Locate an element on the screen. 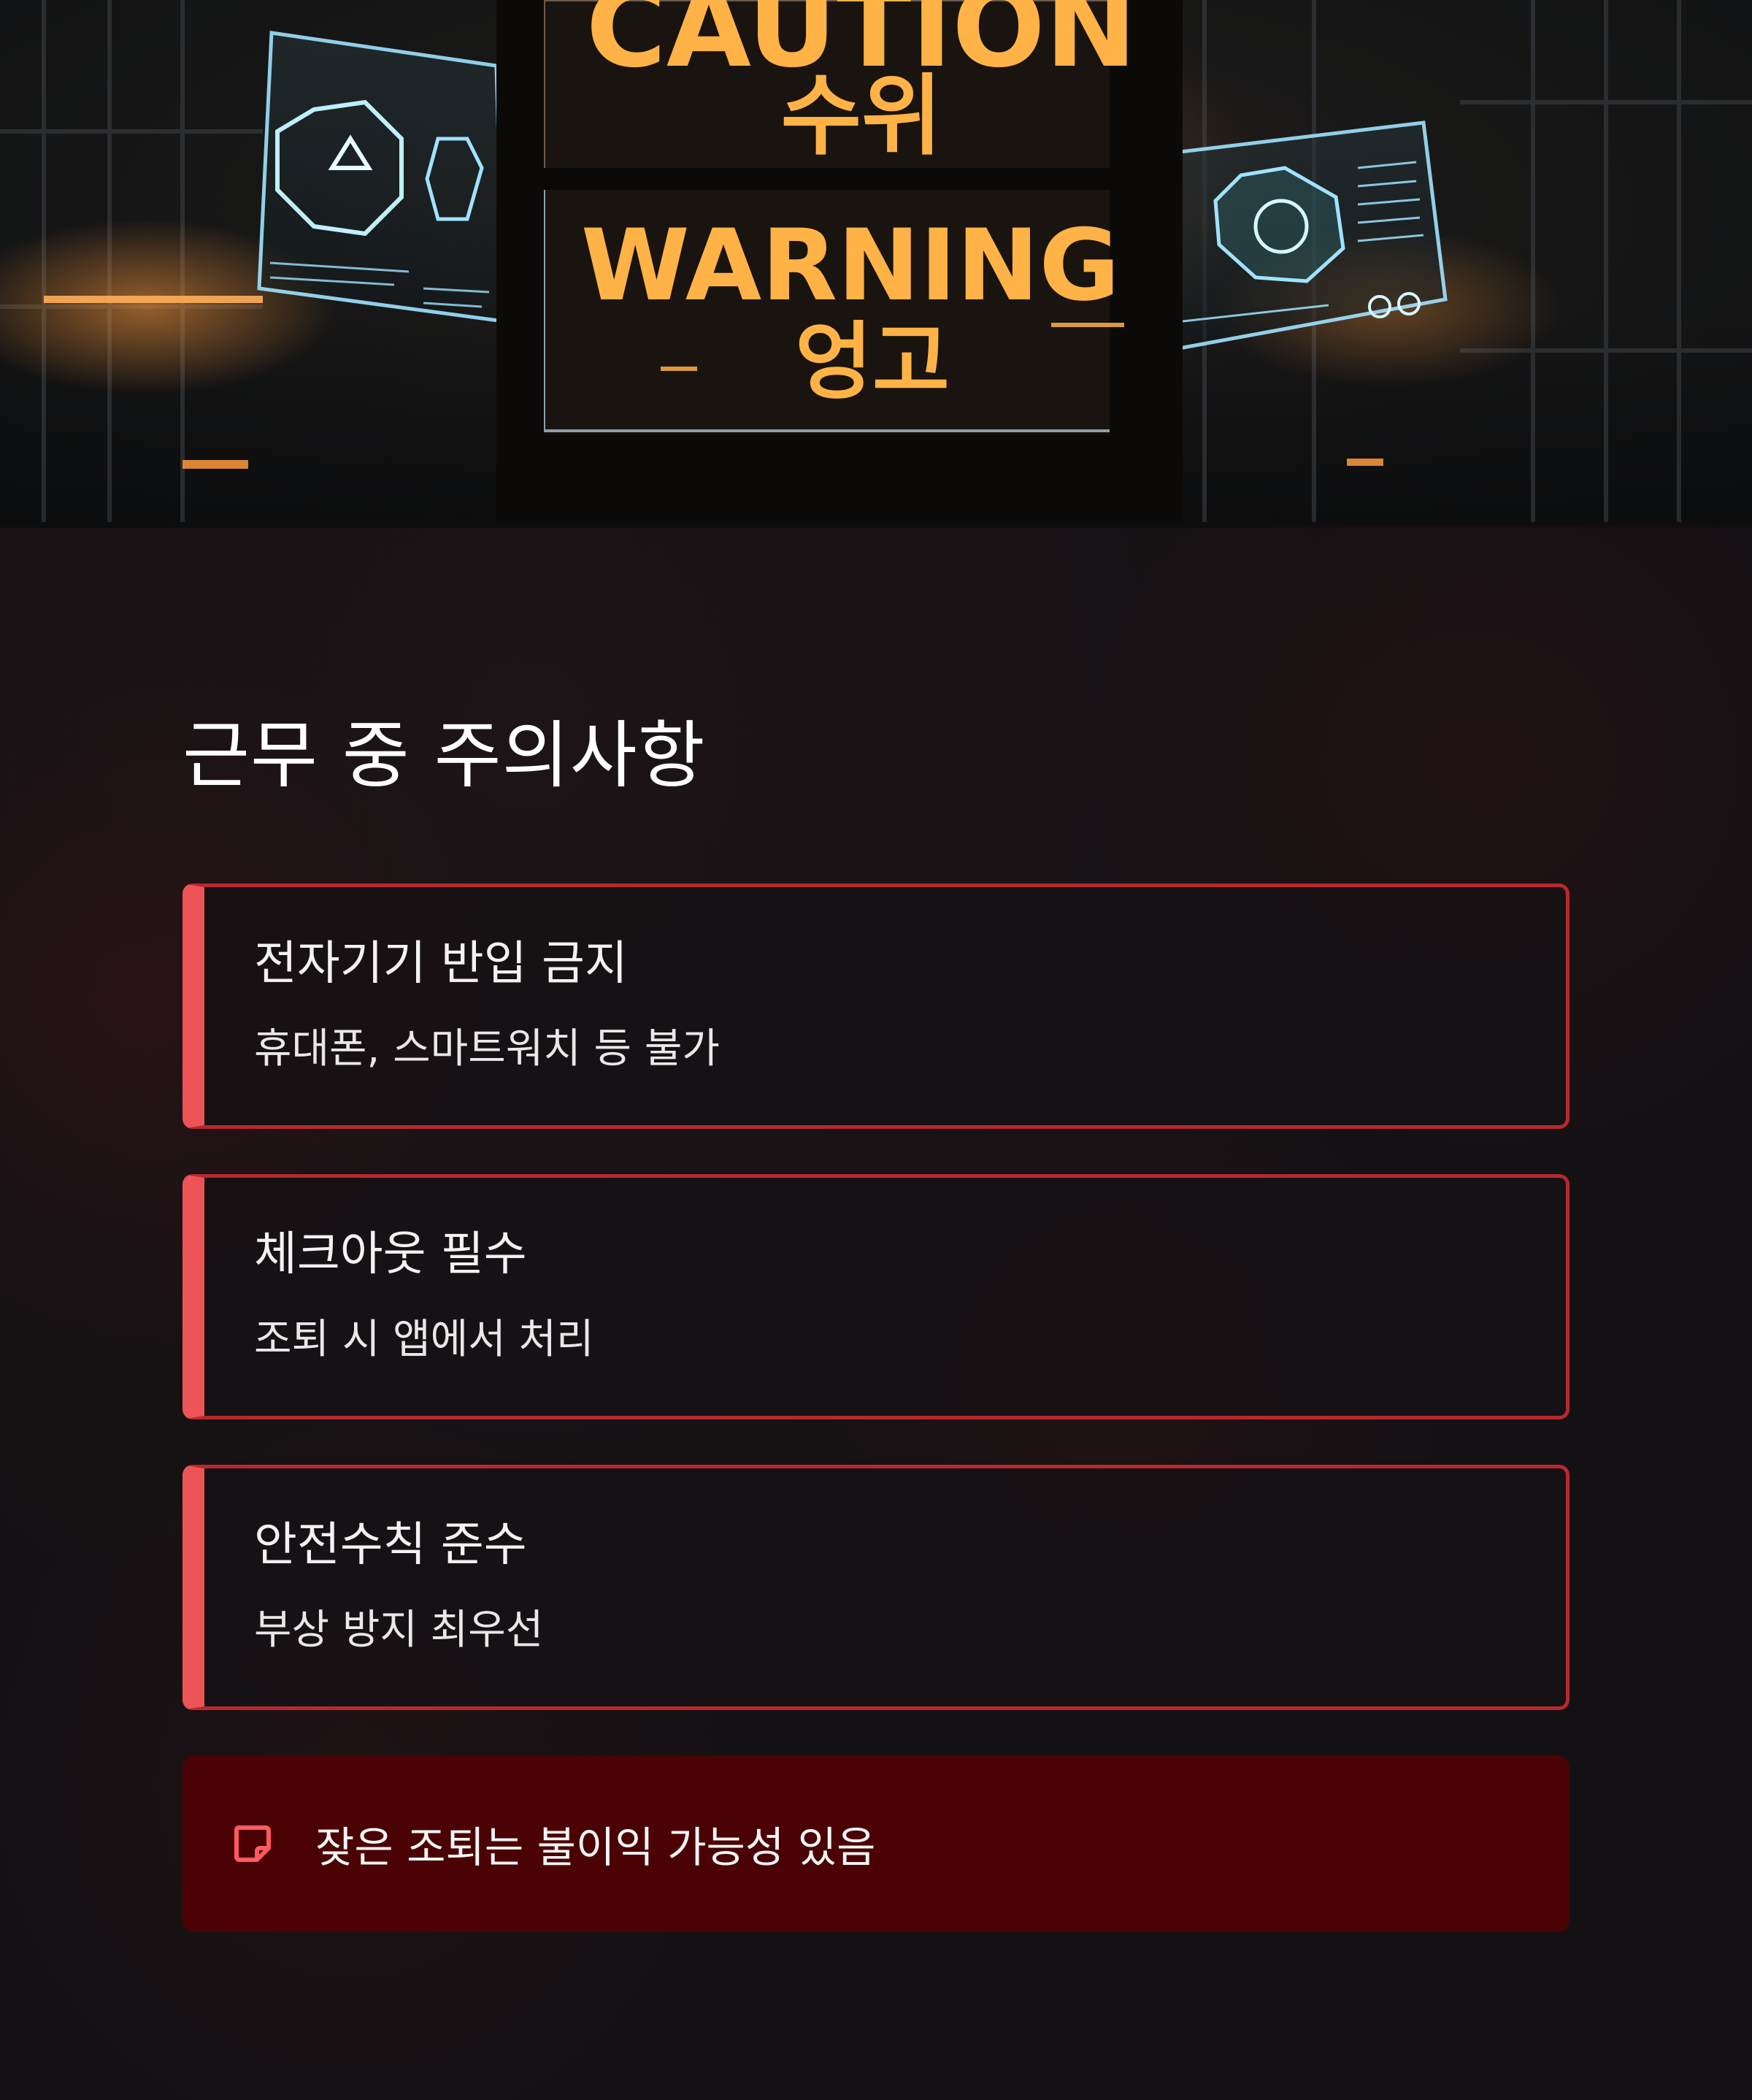 This screenshot has height=2100, width=1752. notice-card-safety: 안전수칙 준수 부상 방지 최우선 is located at coordinates (876, 1587).